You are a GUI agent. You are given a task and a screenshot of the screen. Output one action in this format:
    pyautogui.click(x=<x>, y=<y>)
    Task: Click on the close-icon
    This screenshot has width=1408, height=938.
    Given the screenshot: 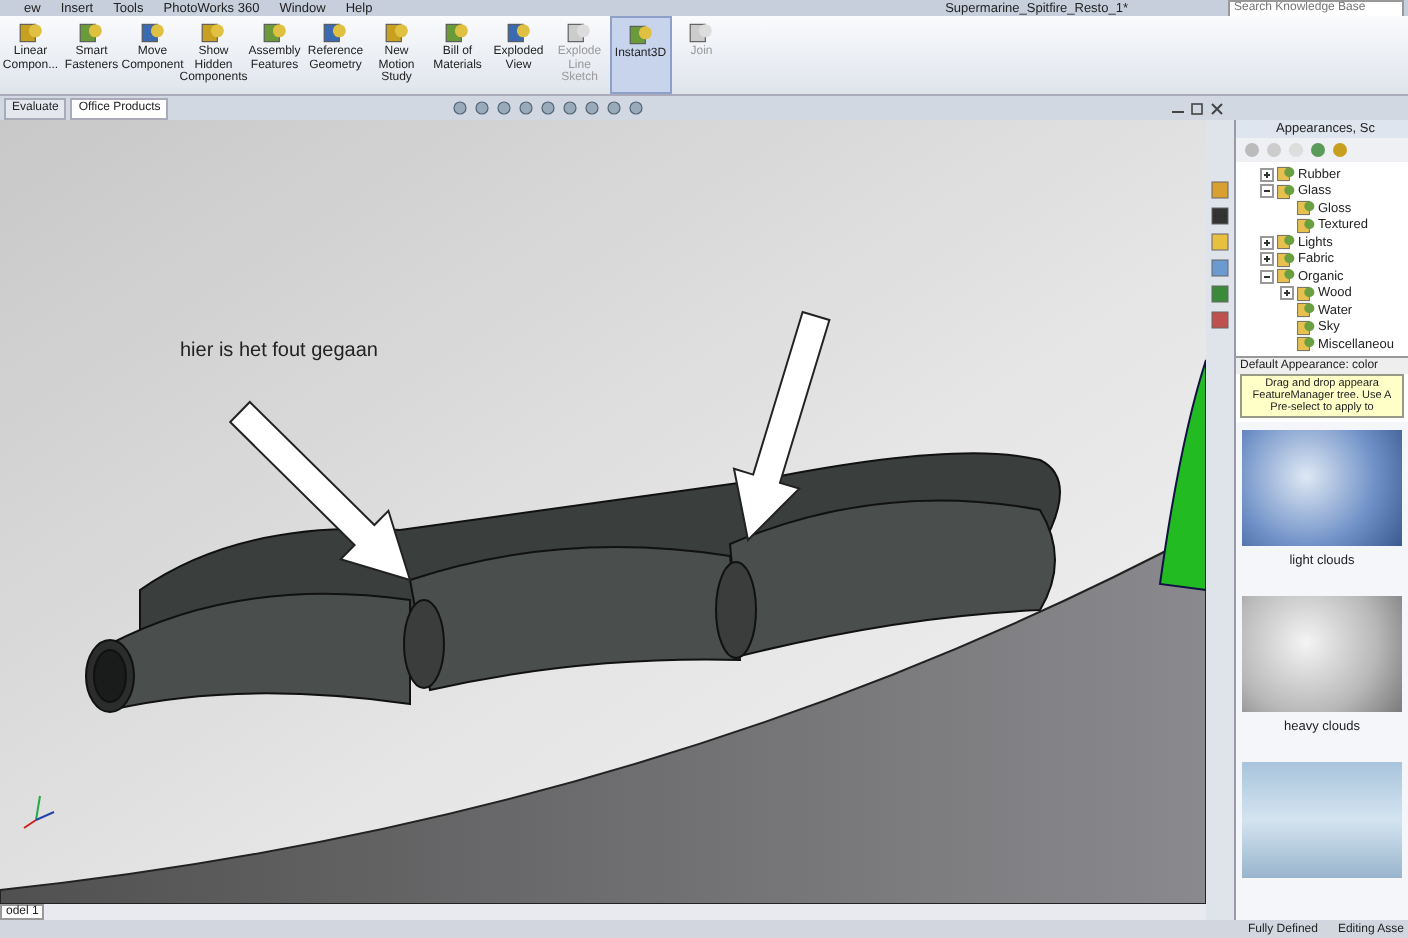 What is the action you would take?
    pyautogui.click(x=1217, y=108)
    